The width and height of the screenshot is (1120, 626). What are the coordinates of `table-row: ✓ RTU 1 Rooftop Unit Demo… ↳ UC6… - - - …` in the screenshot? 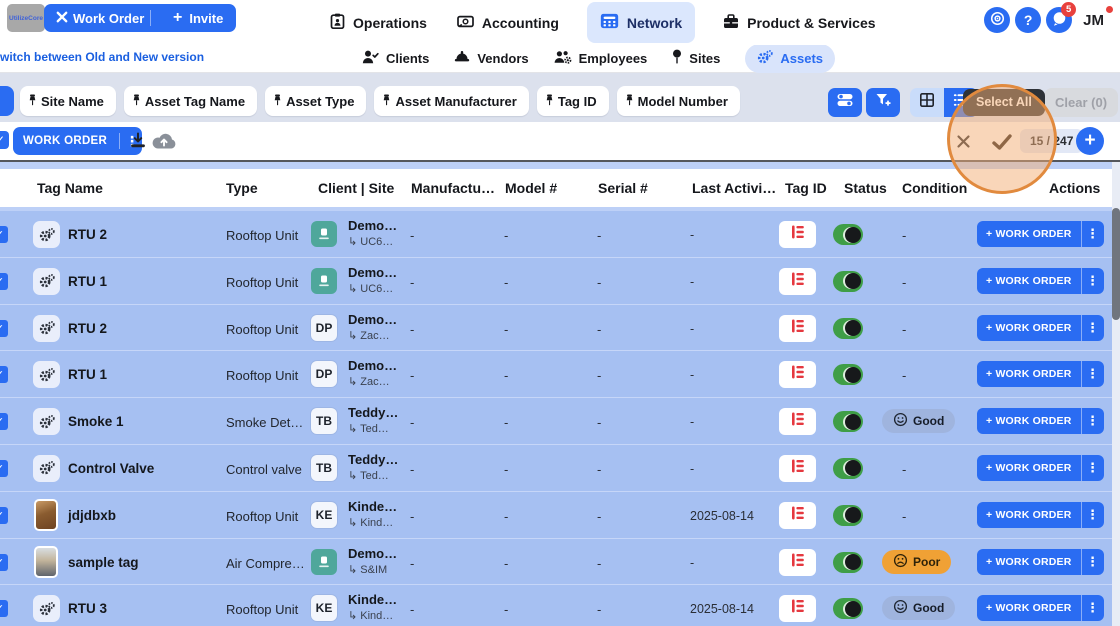 It's located at (556, 281).